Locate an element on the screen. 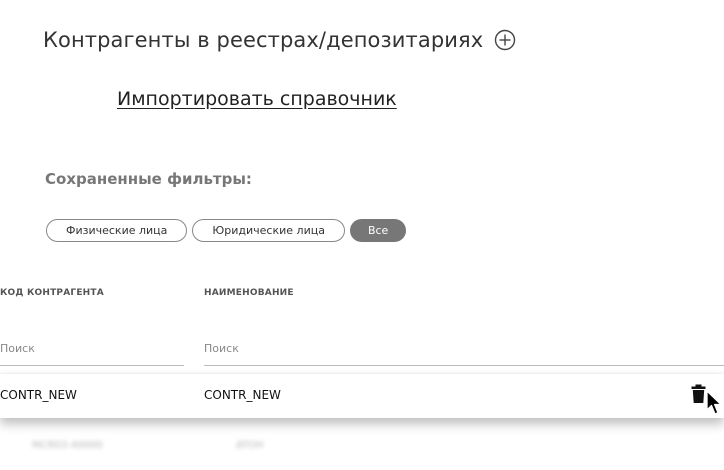  trash-icon is located at coordinates (698, 394).